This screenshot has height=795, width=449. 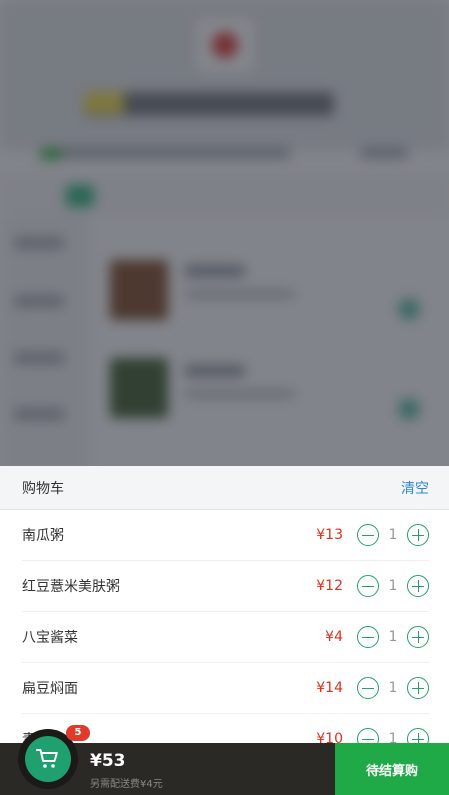 I want to click on cart-toggle-button: 5, so click(x=54, y=757).